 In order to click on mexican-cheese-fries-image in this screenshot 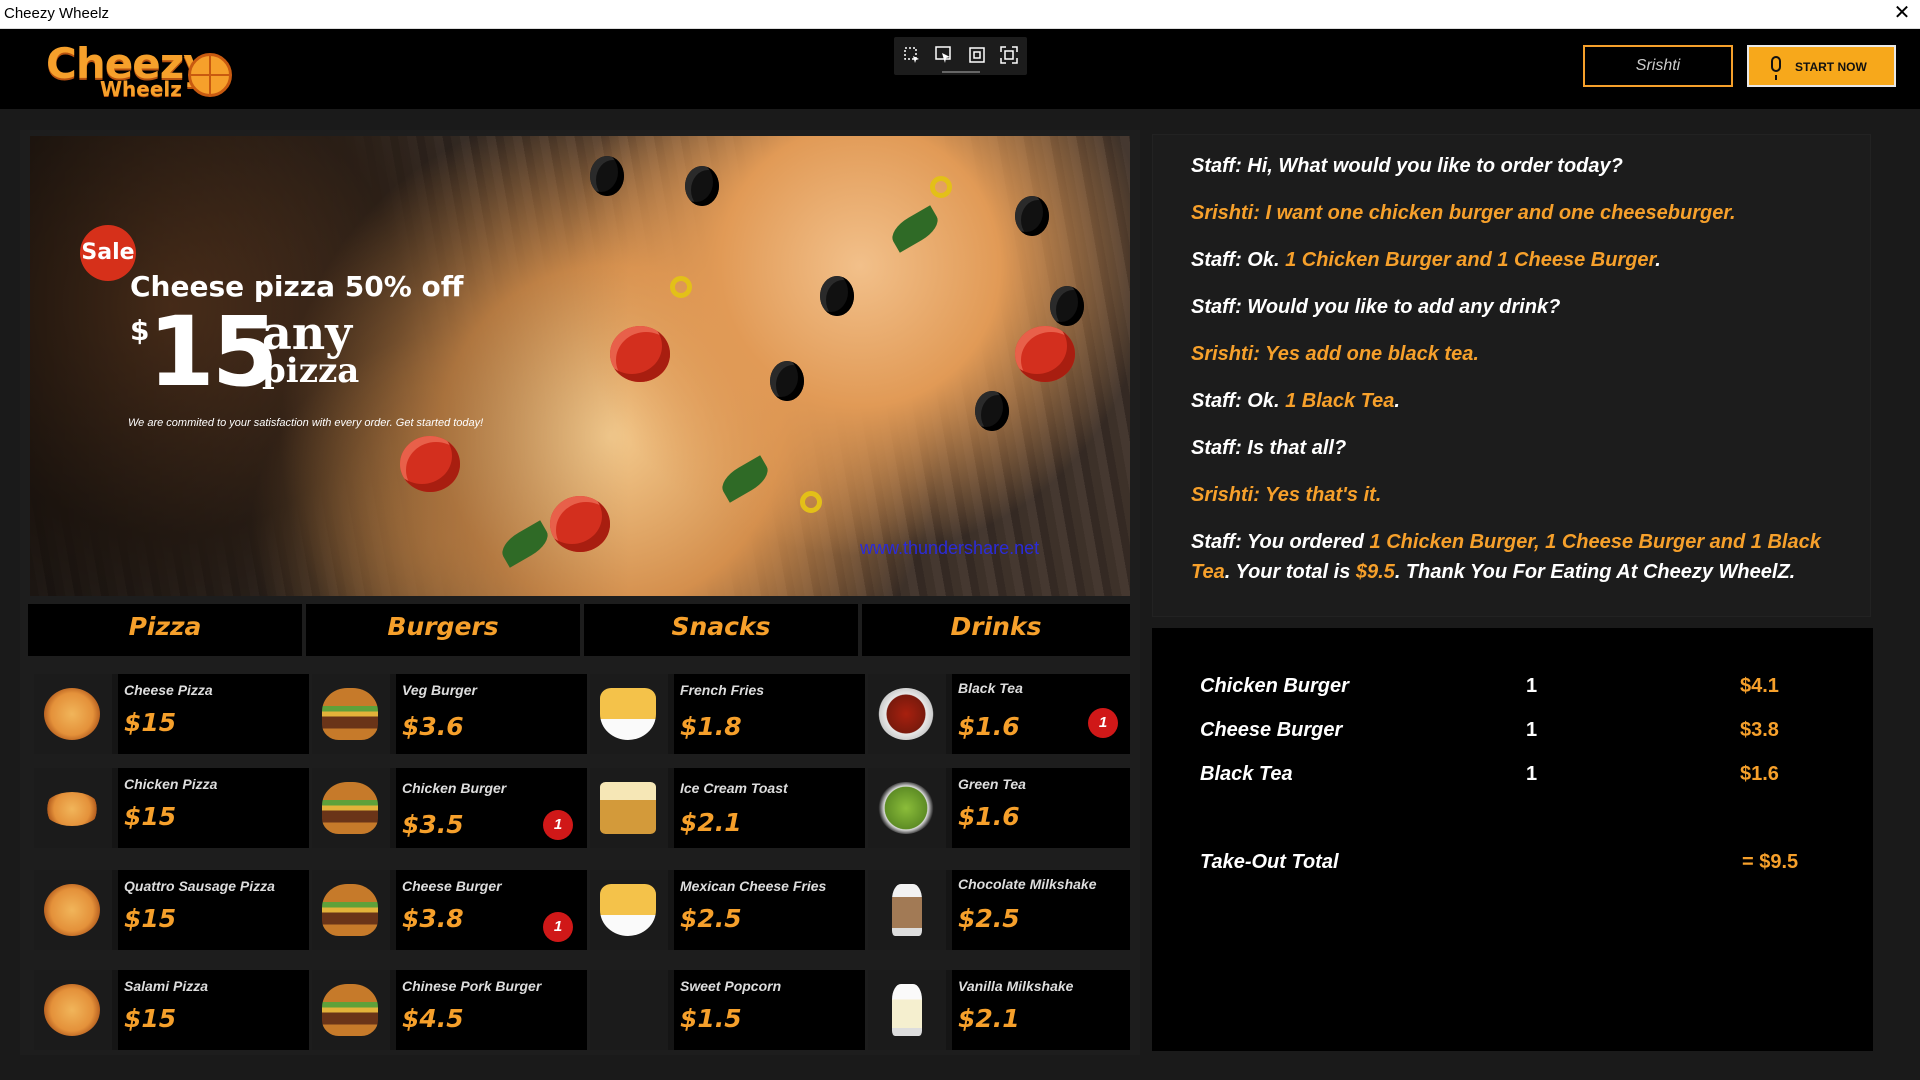, I will do `click(629, 910)`.